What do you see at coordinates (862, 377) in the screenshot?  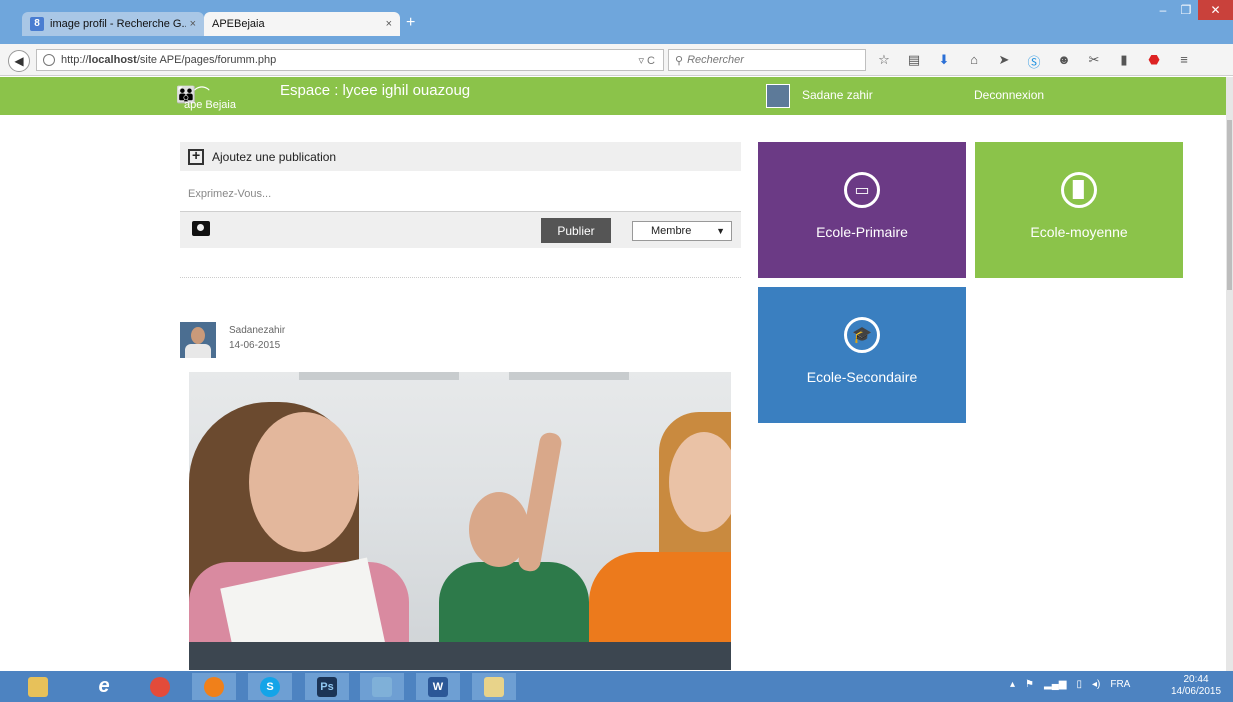 I see `tile-label: Ecole-Secondaire` at bounding box center [862, 377].